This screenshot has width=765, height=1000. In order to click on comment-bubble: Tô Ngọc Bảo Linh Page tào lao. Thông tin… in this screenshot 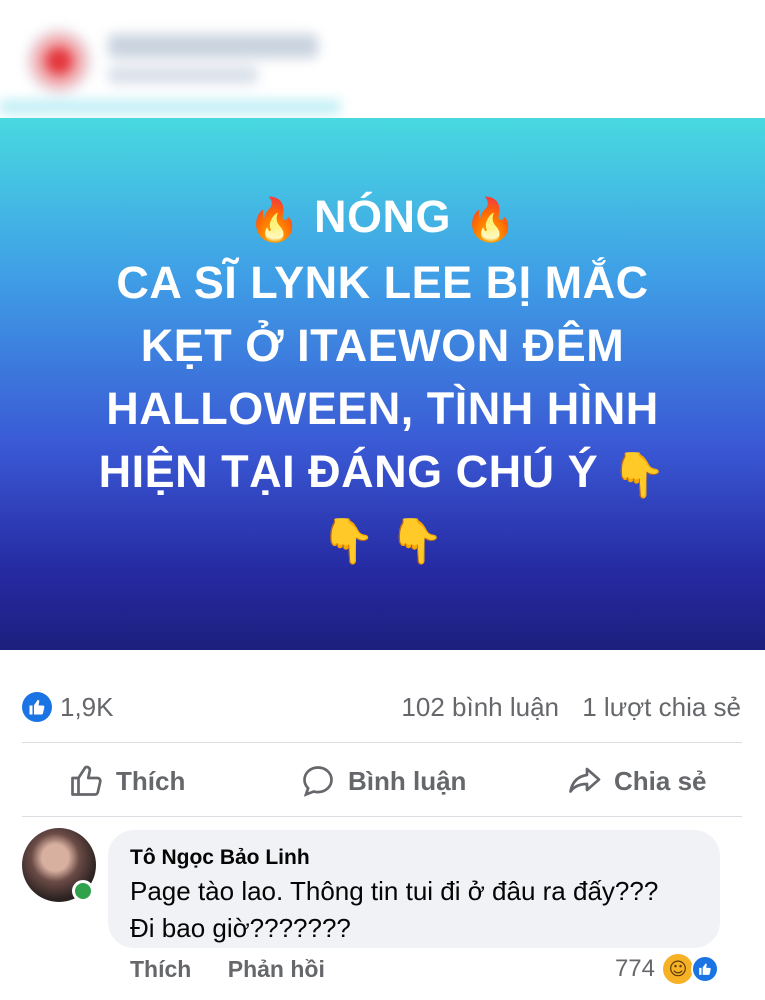, I will do `click(414, 889)`.